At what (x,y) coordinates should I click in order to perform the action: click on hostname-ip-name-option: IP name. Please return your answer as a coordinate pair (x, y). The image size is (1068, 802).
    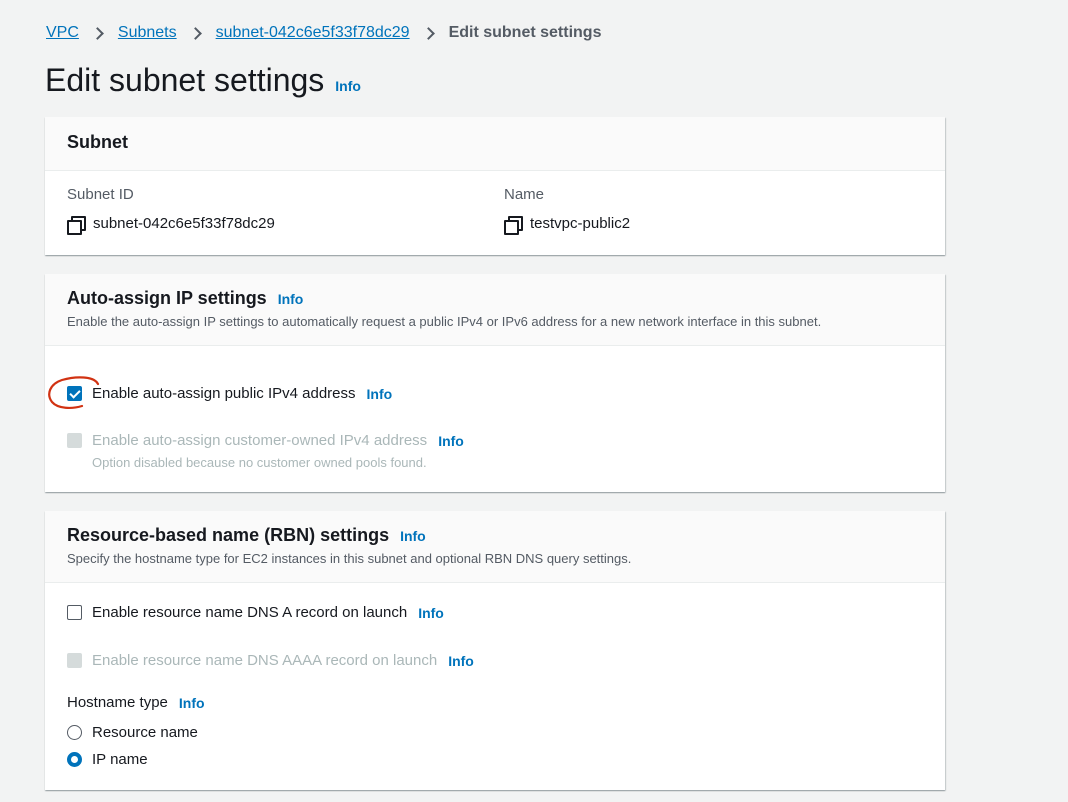
    Looking at the image, I should click on (107, 759).